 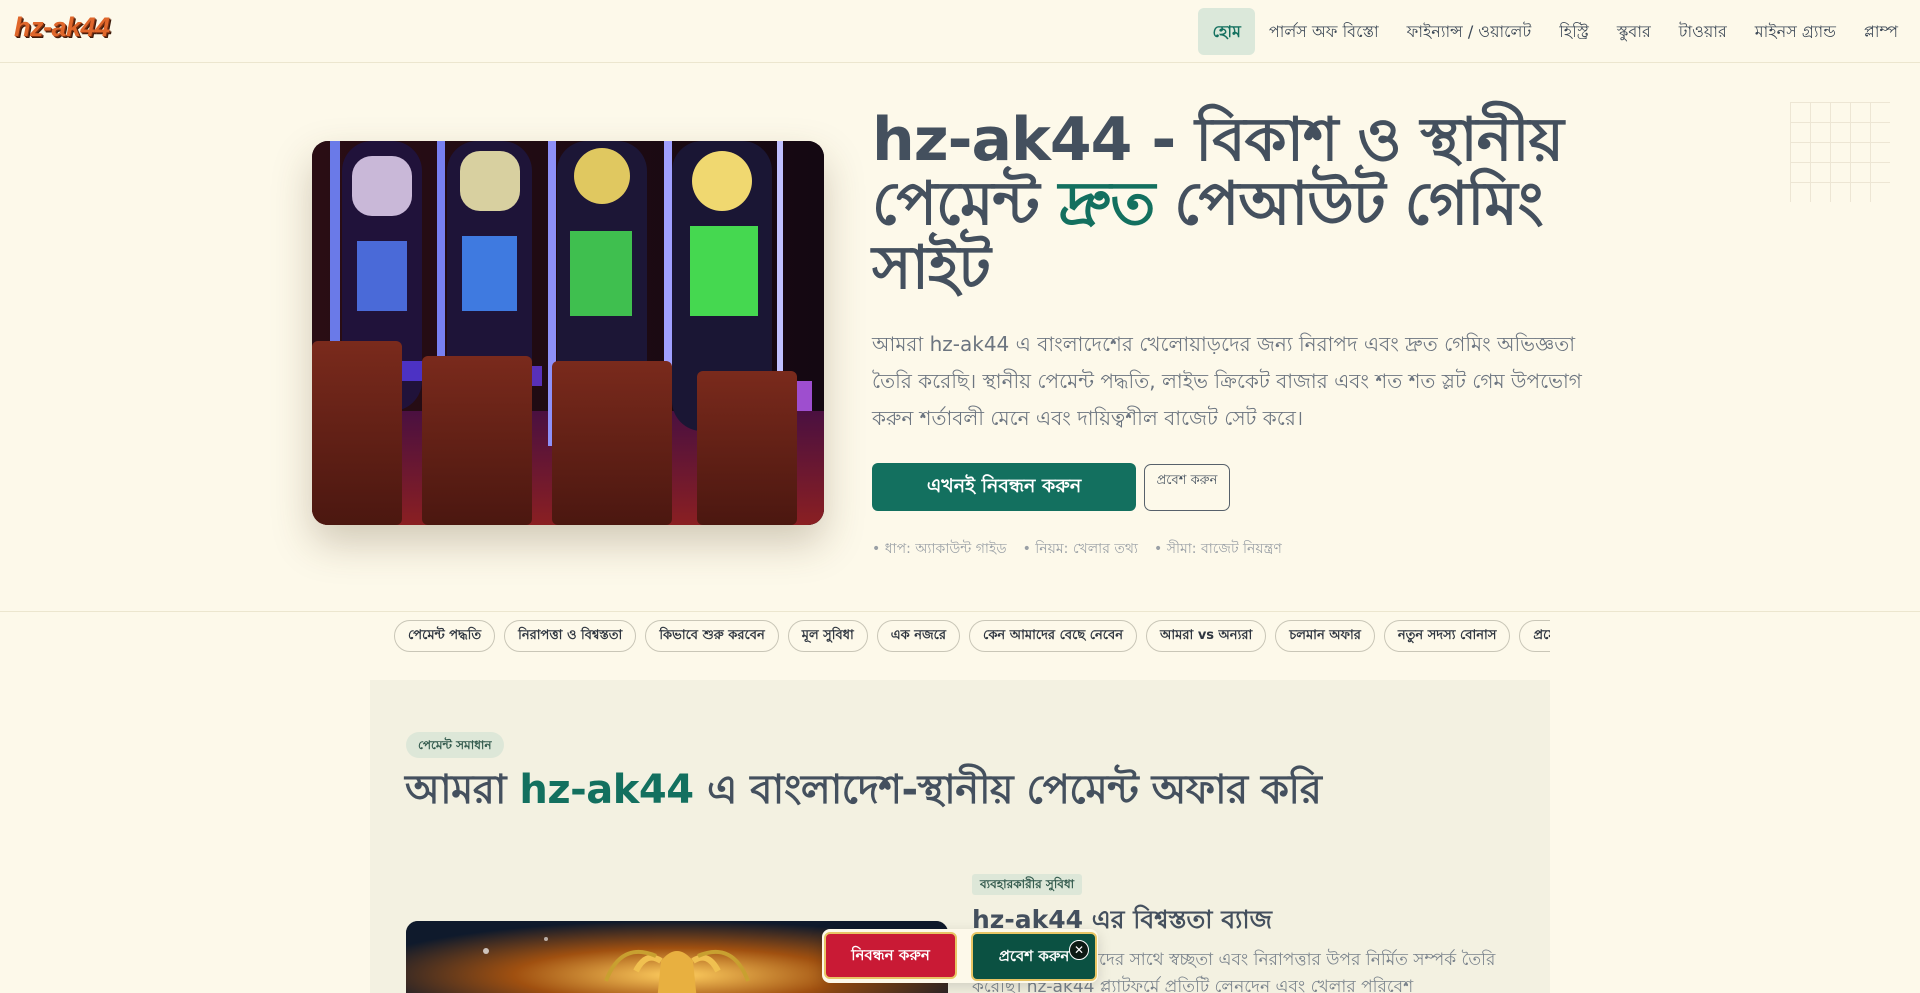 What do you see at coordinates (1634, 31) in the screenshot?
I see `nav-item-scuba: স্কুবার` at bounding box center [1634, 31].